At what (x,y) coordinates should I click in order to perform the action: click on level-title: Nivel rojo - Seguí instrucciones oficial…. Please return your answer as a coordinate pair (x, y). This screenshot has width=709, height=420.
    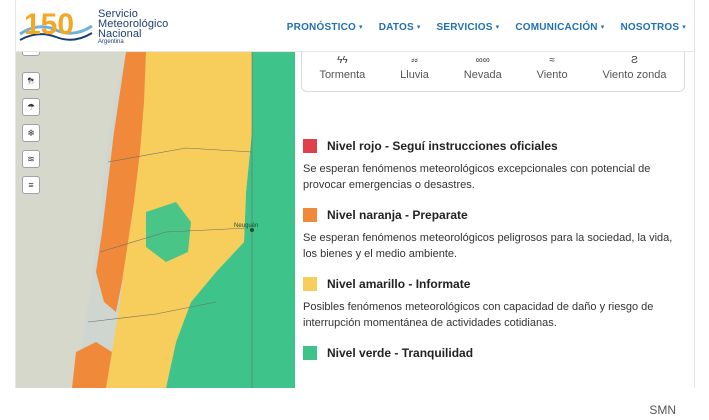
    Looking at the image, I should click on (442, 146).